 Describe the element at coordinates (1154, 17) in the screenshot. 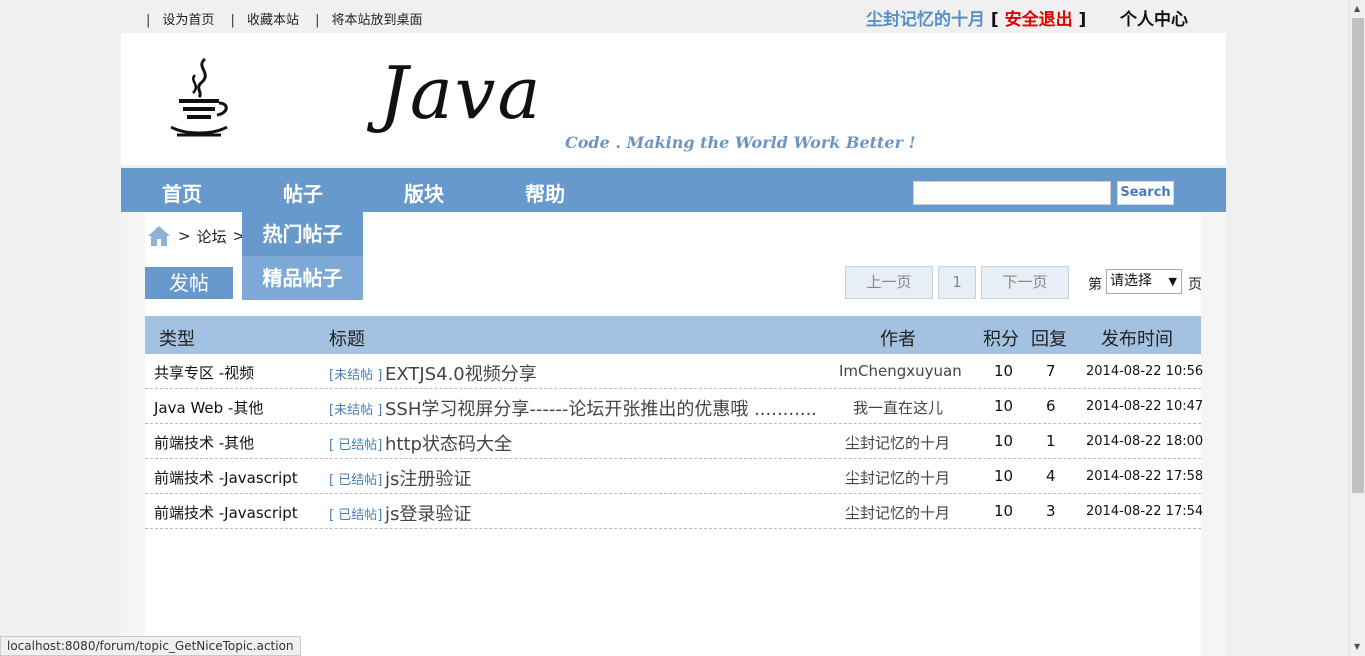

I see `user-center-link: 个人中心` at that location.